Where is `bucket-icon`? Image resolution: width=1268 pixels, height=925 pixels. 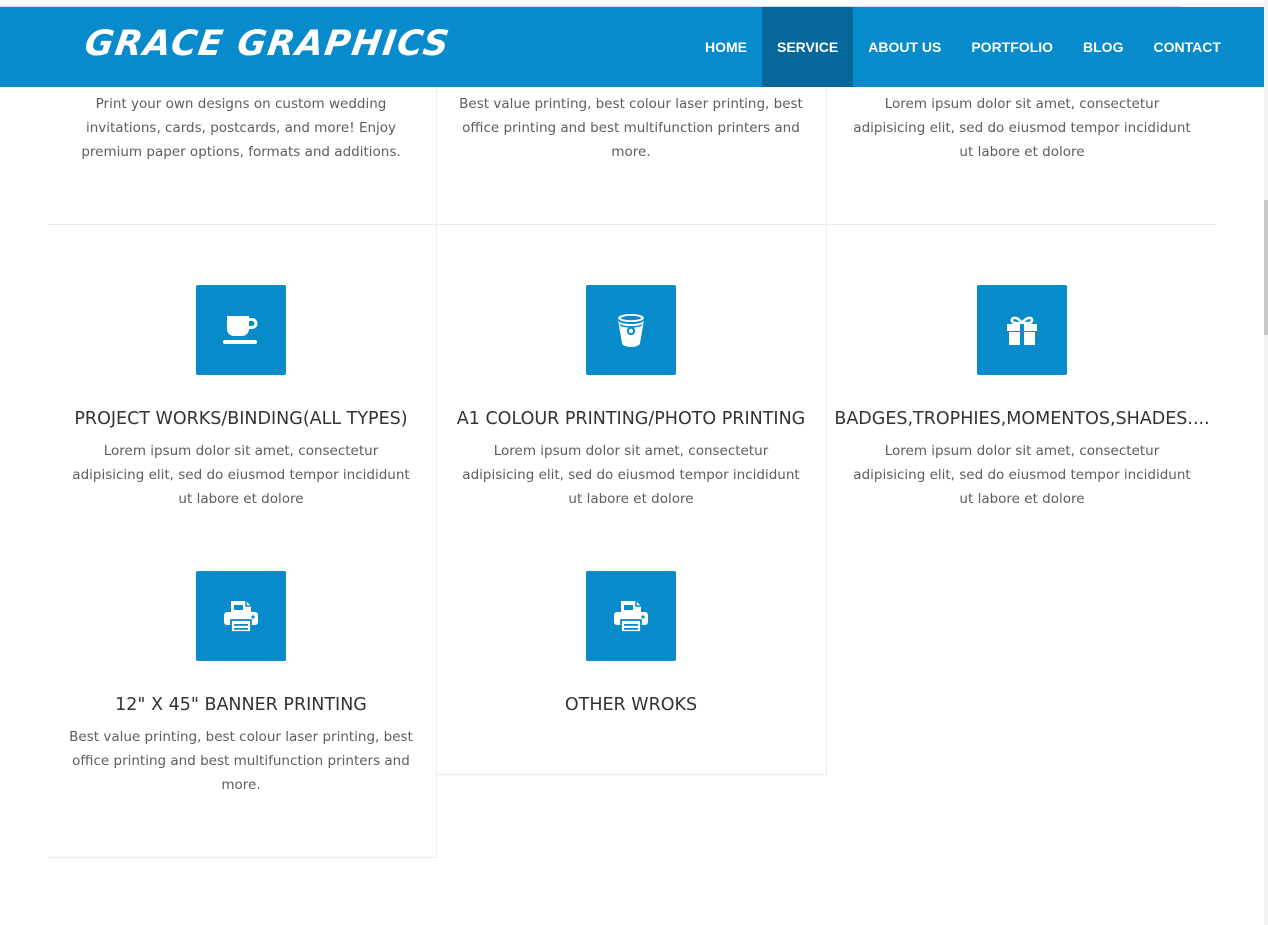 bucket-icon is located at coordinates (631, 330).